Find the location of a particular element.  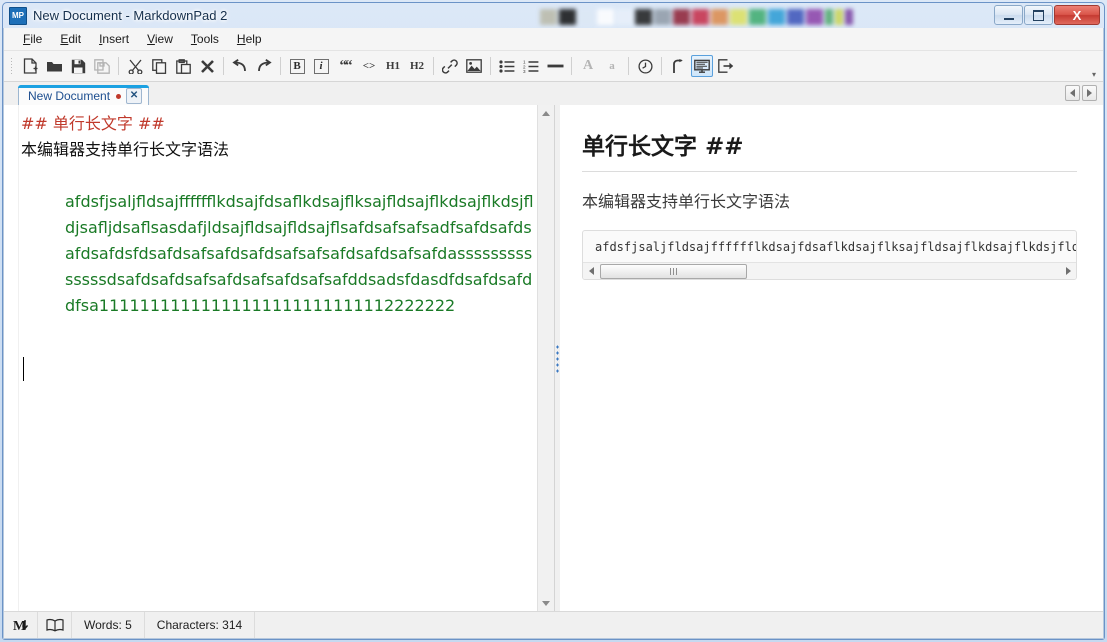

link-button is located at coordinates (450, 66).